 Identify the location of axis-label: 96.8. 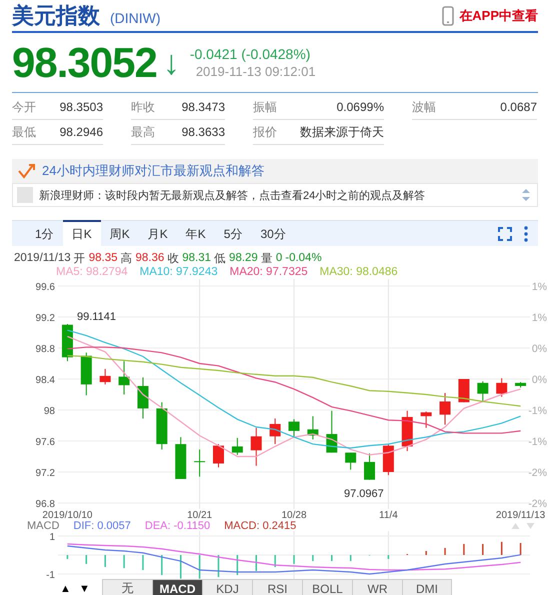
(45, 504).